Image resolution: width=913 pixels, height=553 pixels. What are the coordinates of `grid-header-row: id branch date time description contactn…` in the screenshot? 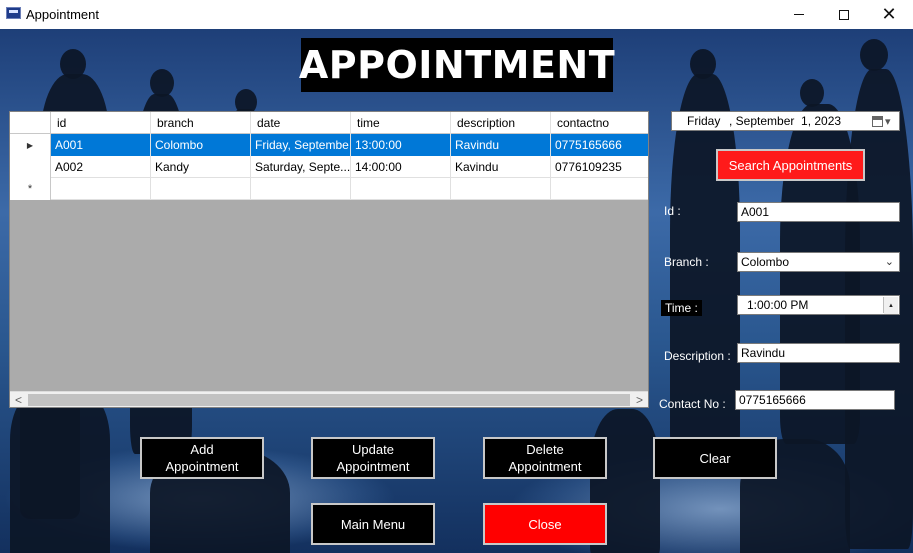 It's located at (329, 123).